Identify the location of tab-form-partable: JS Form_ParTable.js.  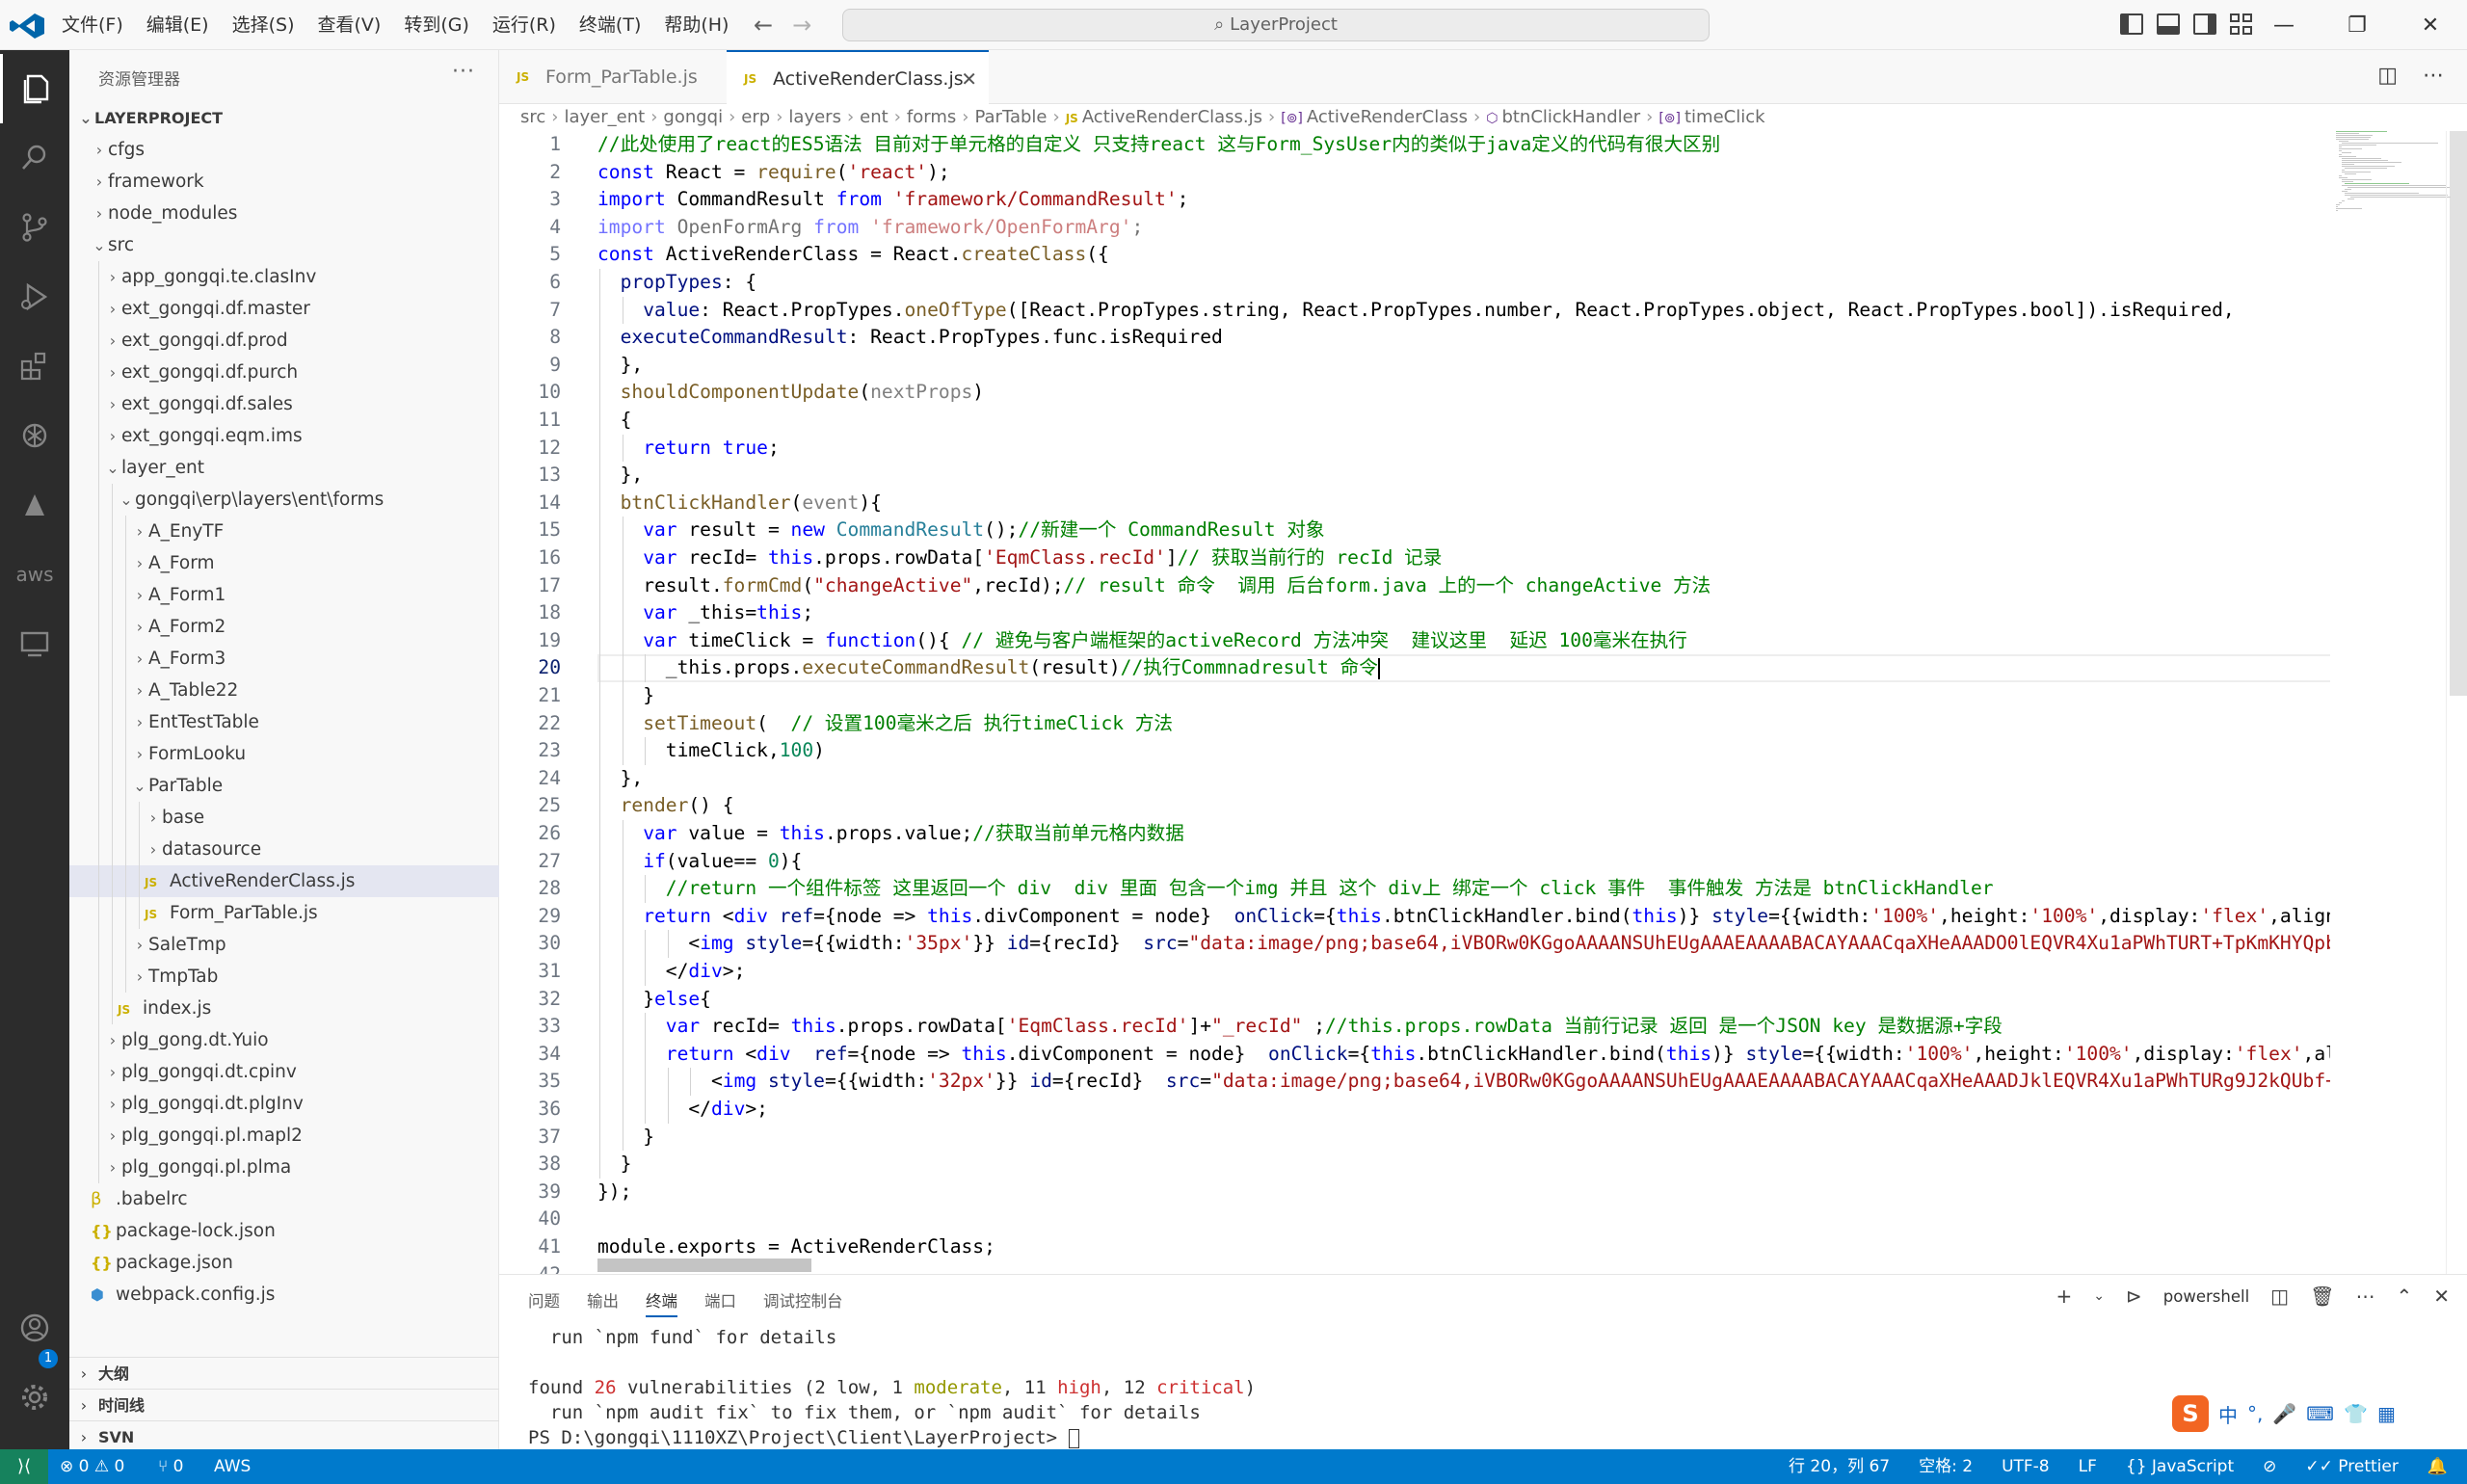
(613, 77).